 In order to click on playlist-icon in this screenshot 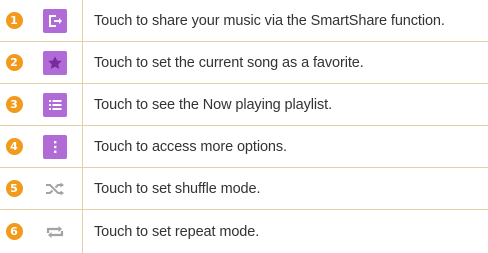, I will do `click(55, 104)`.